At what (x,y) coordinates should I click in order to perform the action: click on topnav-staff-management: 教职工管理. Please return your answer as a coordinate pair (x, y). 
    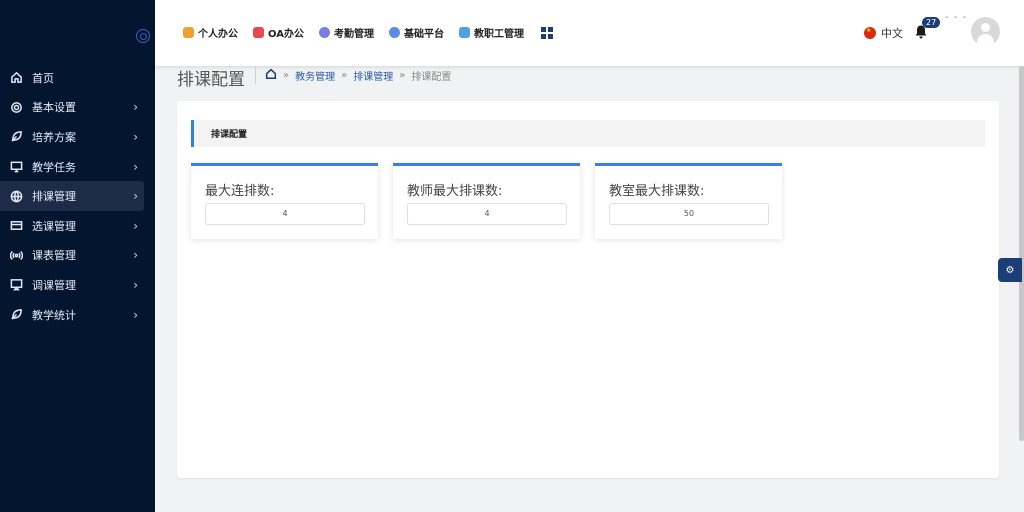
    Looking at the image, I should click on (491, 32).